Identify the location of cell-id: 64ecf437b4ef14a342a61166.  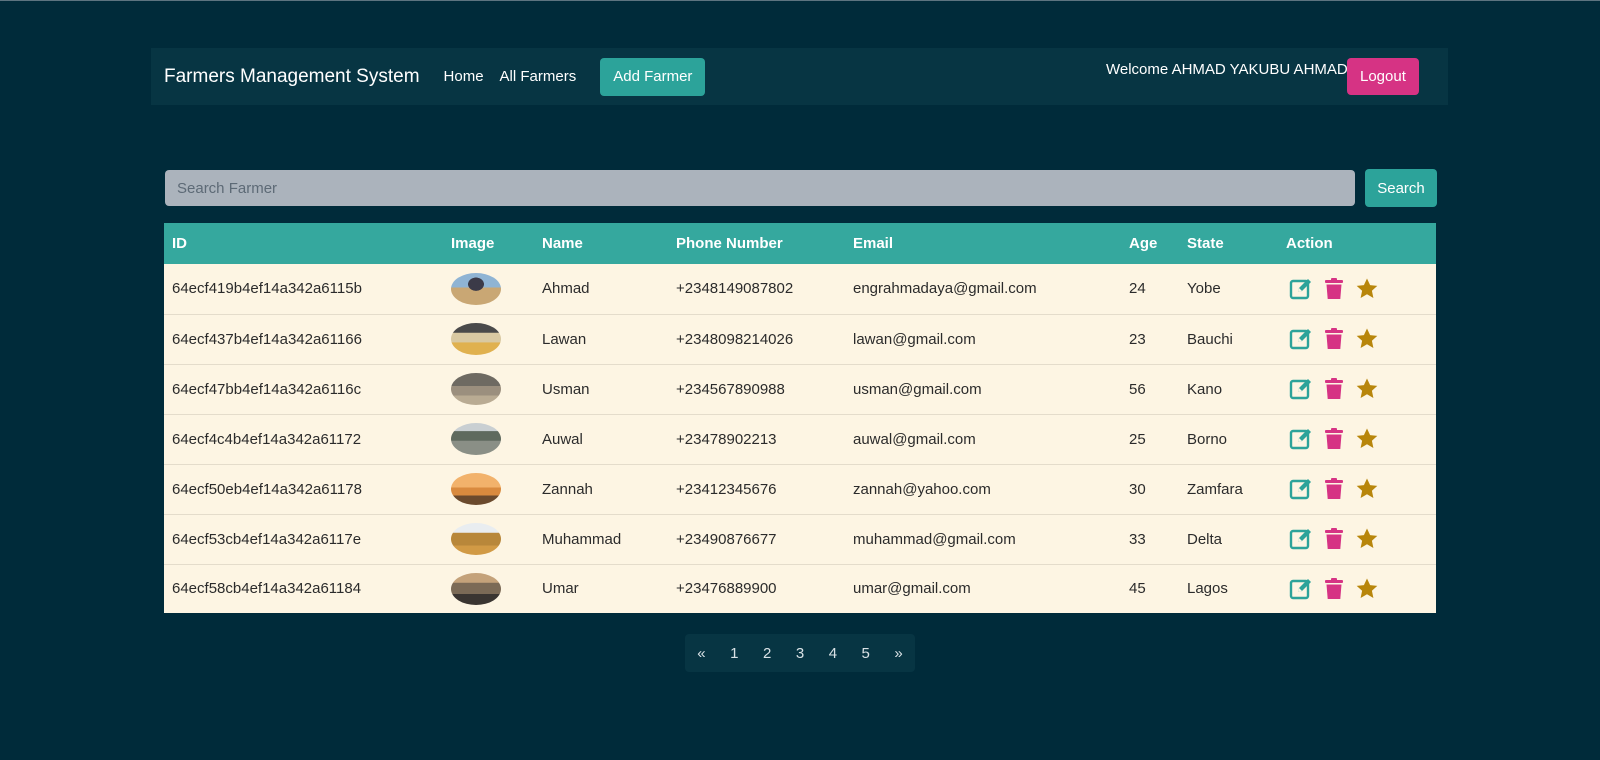
(267, 339).